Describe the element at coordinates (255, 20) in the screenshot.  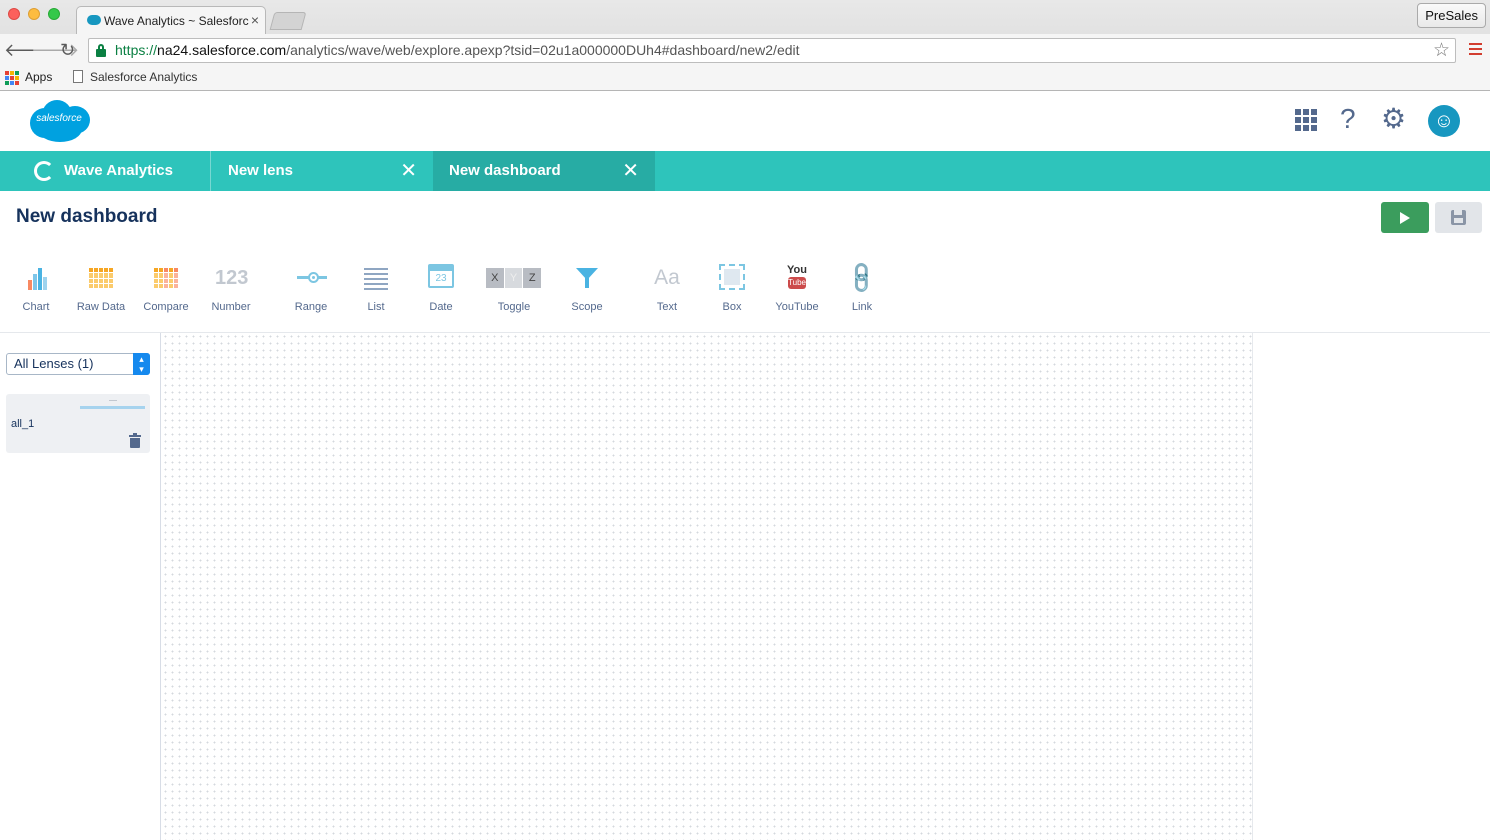
I see `browser-tab-close-icon: ×` at that location.